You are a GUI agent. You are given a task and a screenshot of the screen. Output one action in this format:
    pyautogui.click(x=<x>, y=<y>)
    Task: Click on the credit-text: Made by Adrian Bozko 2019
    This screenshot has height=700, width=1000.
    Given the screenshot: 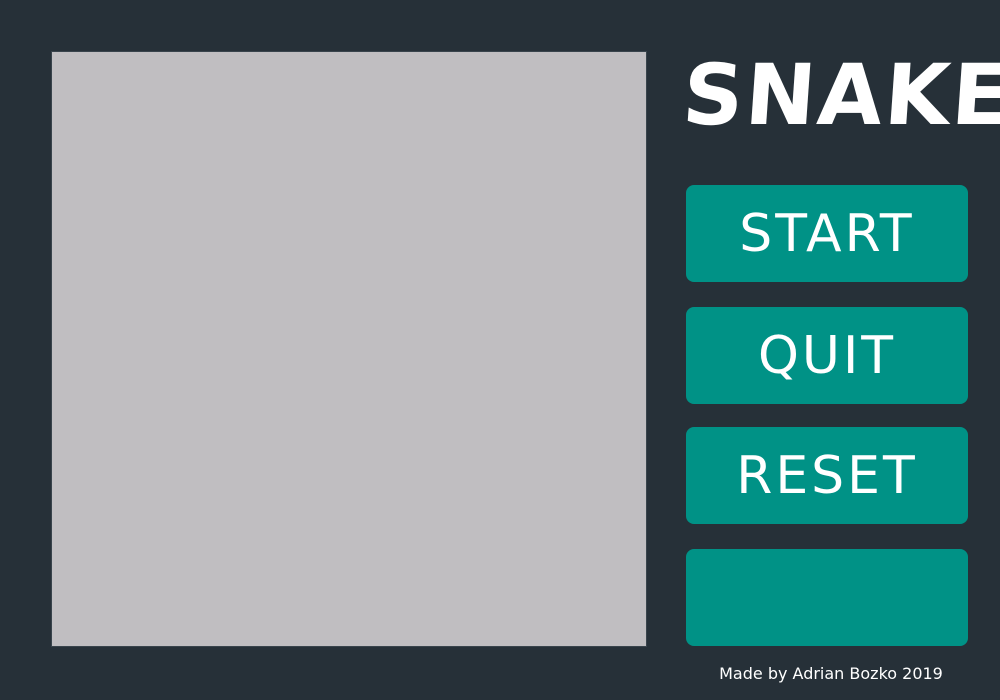 What is the action you would take?
    pyautogui.click(x=831, y=673)
    